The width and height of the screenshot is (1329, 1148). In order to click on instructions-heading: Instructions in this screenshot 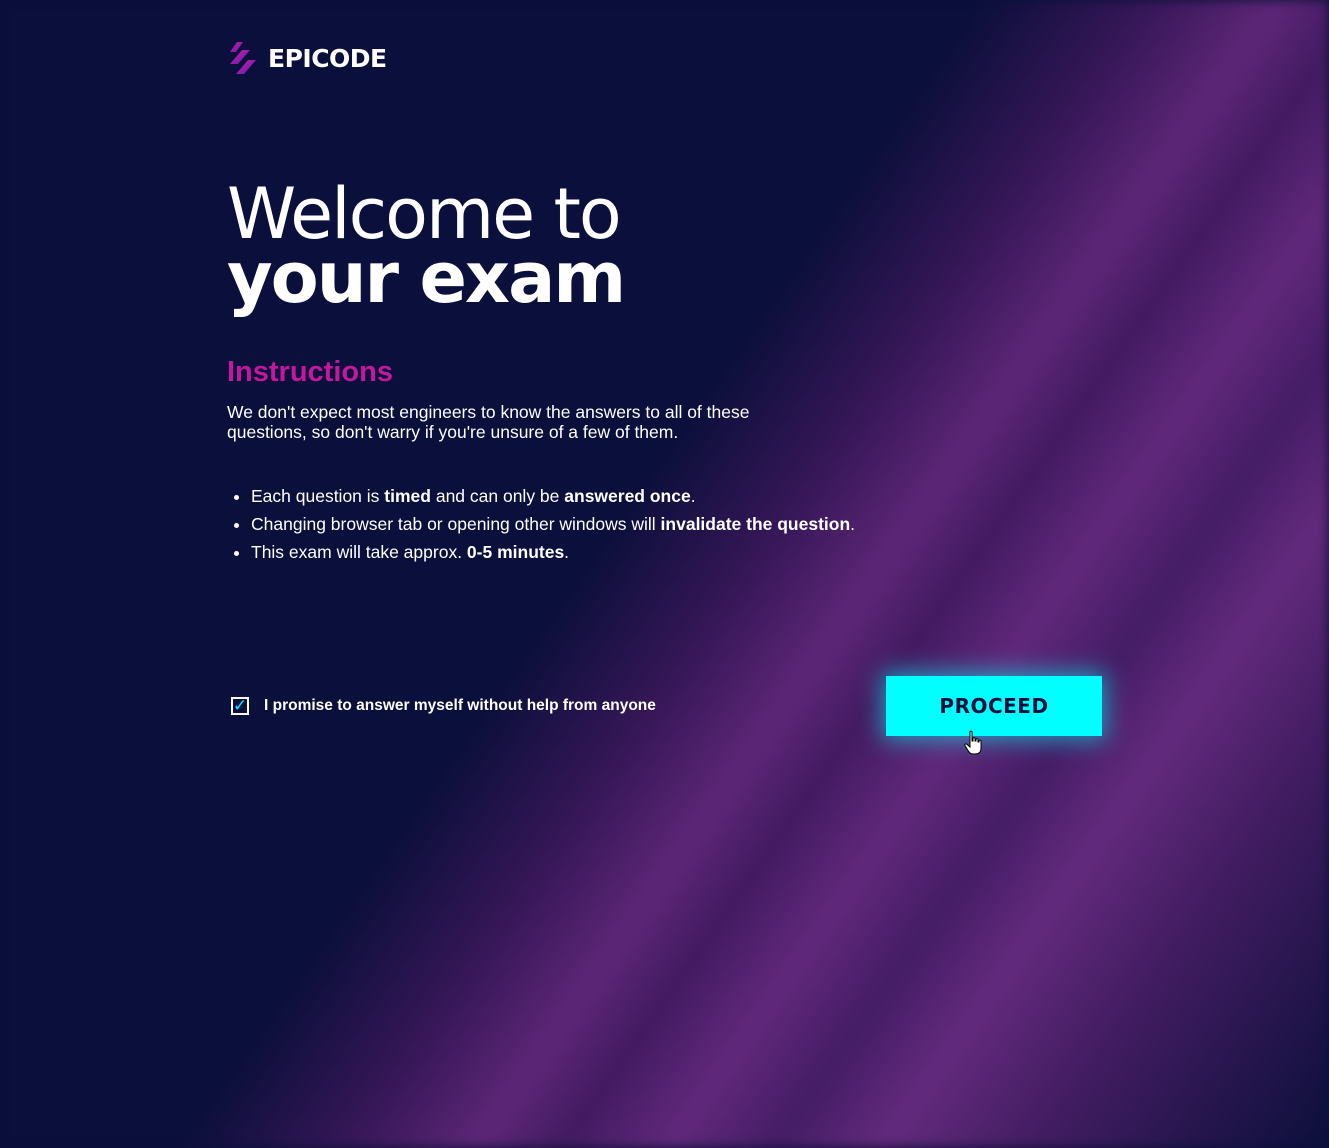, I will do `click(310, 372)`.